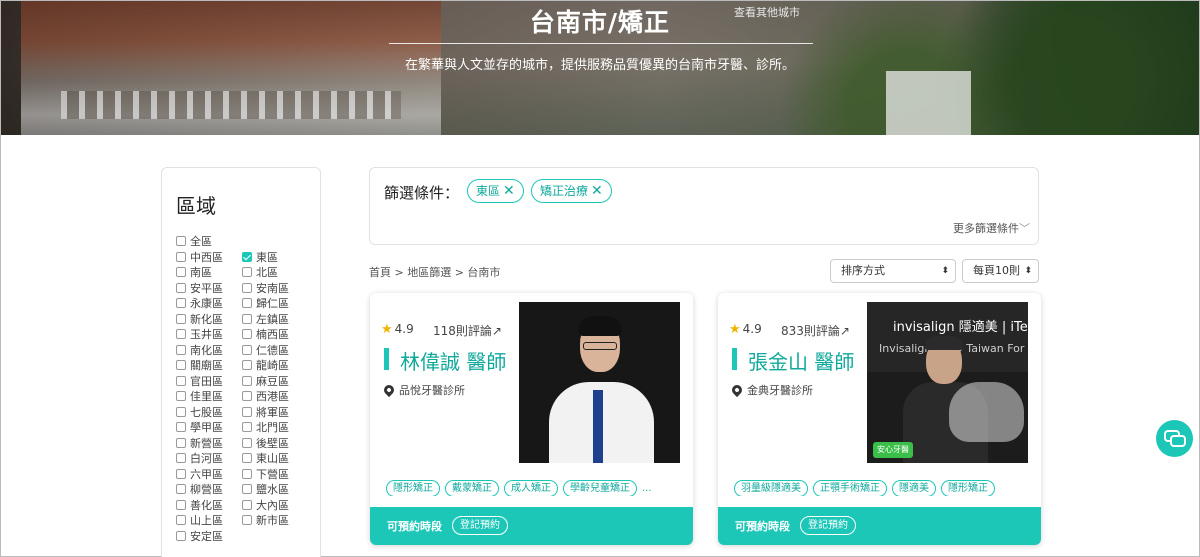 Image resolution: width=1200 pixels, height=557 pixels. What do you see at coordinates (260, 258) in the screenshot?
I see `district-option: 東區` at bounding box center [260, 258].